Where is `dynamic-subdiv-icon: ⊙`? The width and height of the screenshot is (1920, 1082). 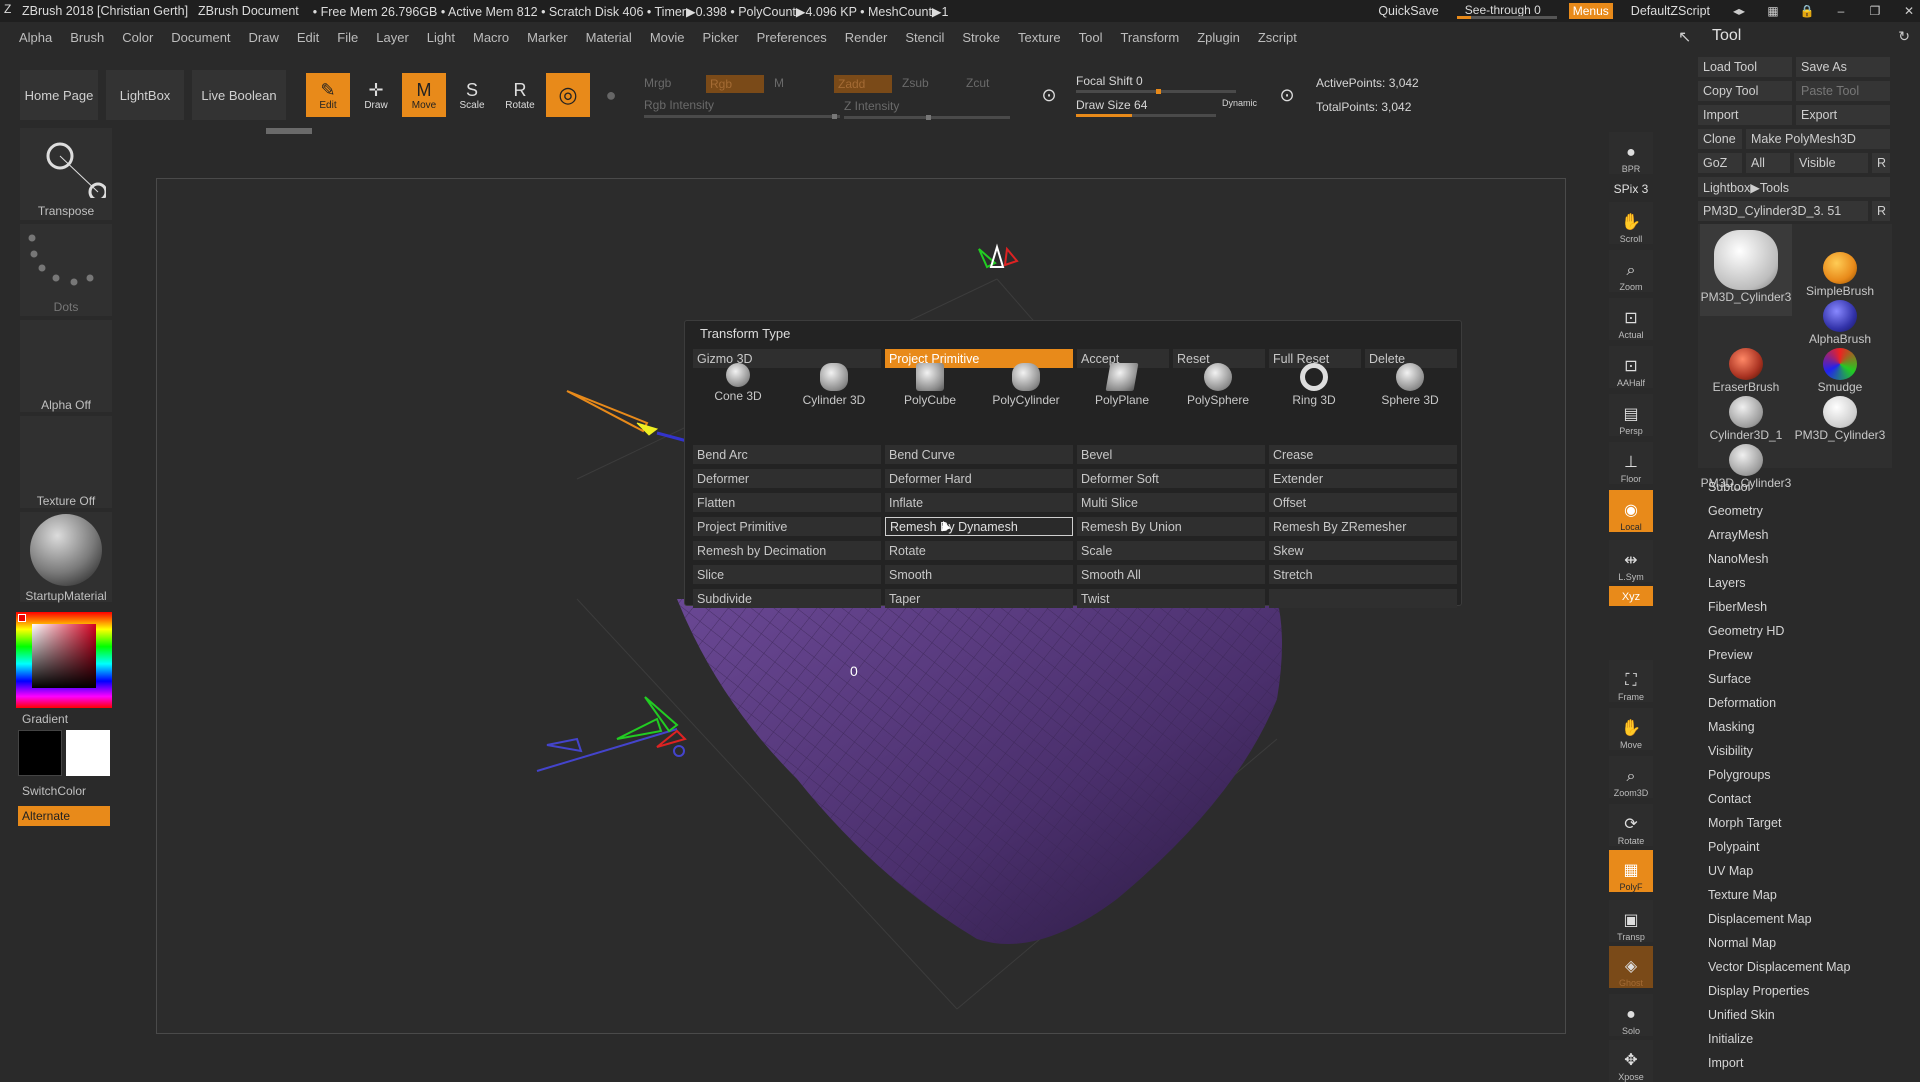 dynamic-subdiv-icon: ⊙ is located at coordinates (1287, 95).